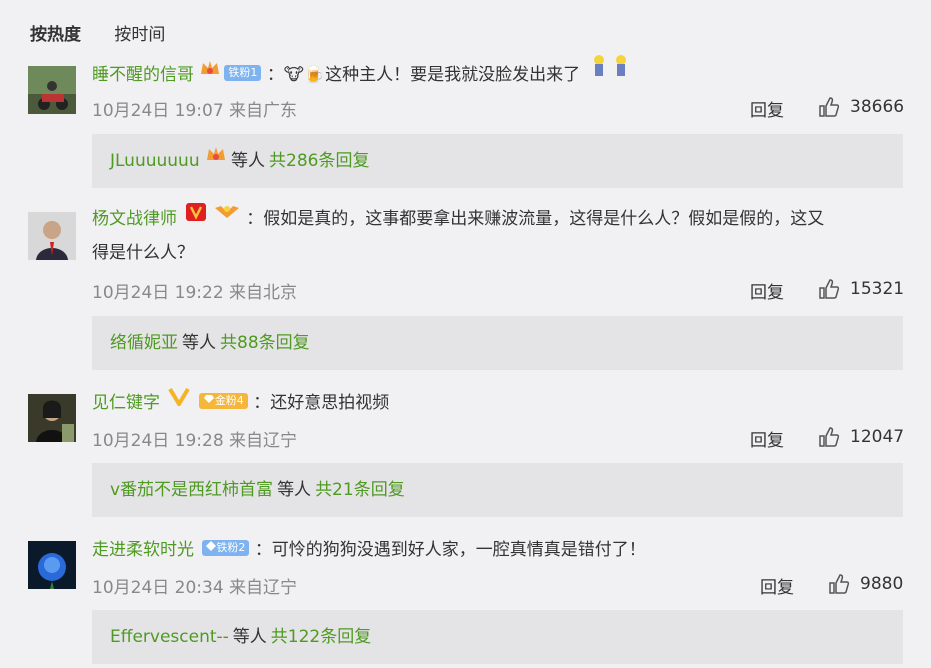 The height and width of the screenshot is (668, 931). Describe the element at coordinates (882, 584) in the screenshot. I see `like-count: 9880` at that location.